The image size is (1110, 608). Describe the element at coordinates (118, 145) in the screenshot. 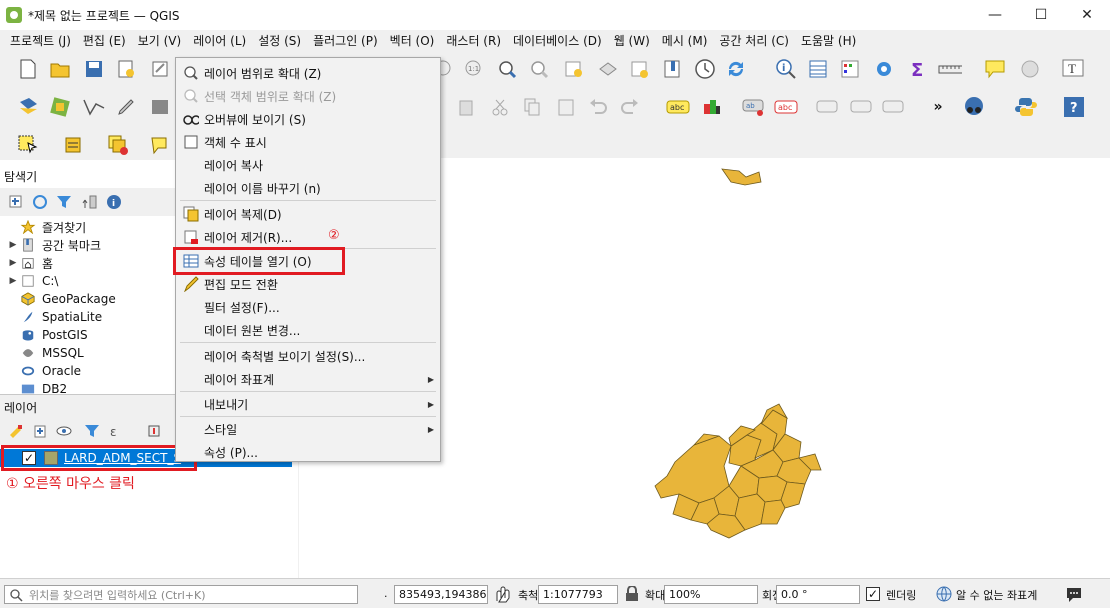

I see `deselect-features-icon` at that location.